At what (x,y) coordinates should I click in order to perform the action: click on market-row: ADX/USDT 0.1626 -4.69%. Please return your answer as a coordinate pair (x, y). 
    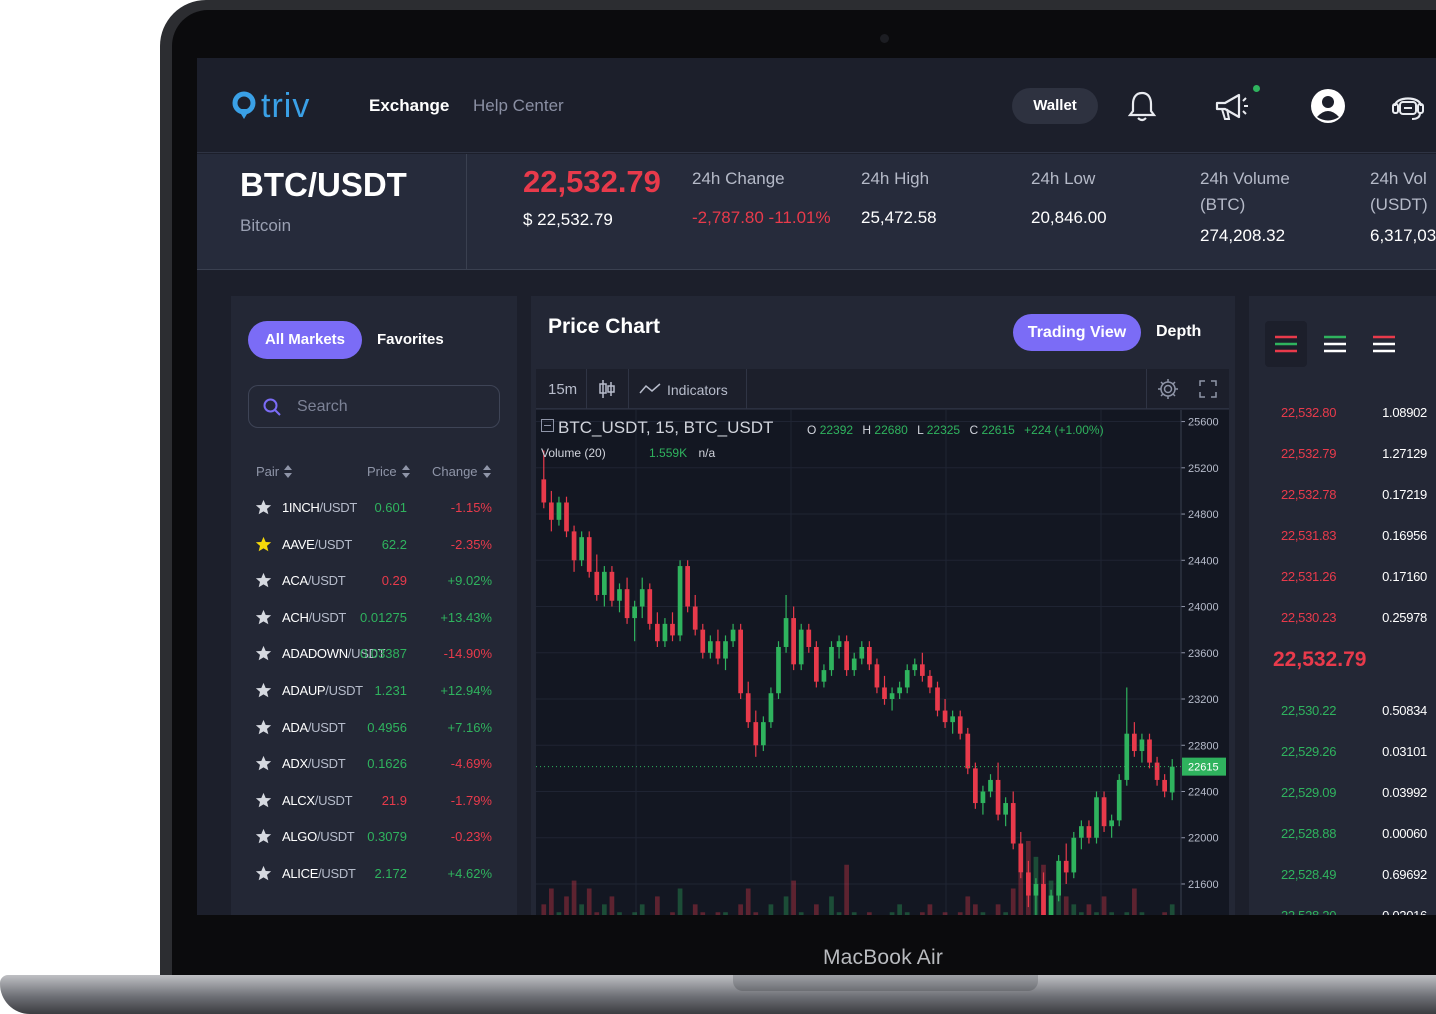
    Looking at the image, I should click on (374, 764).